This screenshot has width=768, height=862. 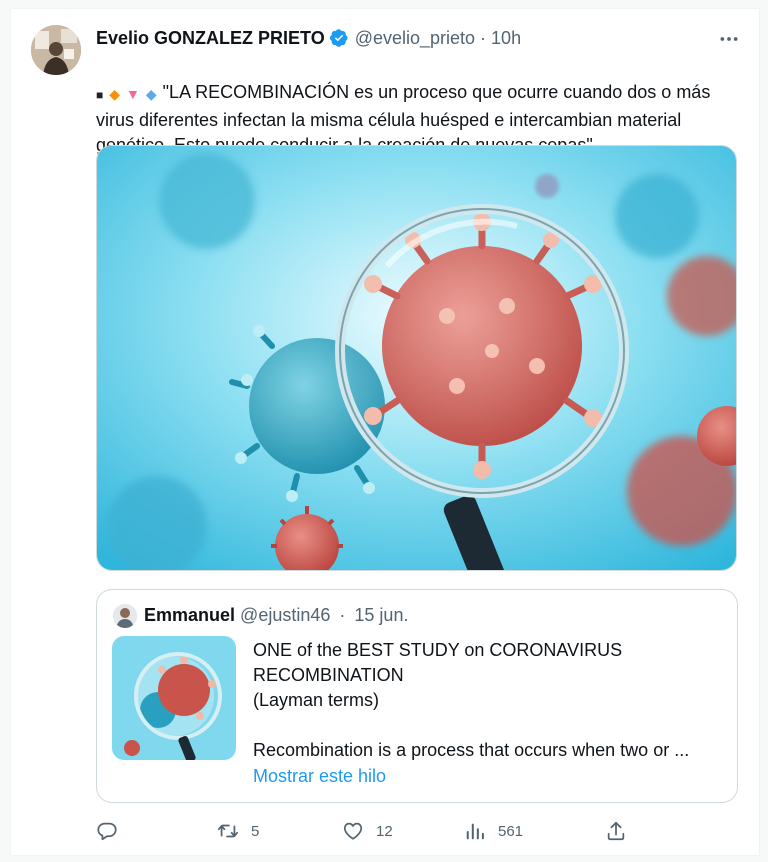 I want to click on share-icon, so click(x=616, y=831).